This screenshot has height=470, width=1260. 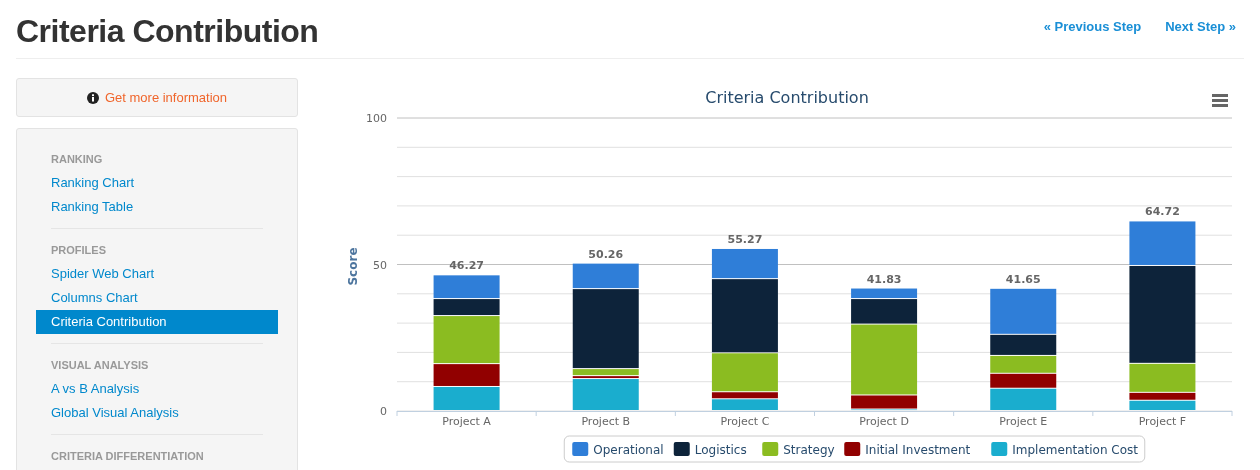 What do you see at coordinates (1023, 421) in the screenshot?
I see `x-tick-label: Project E` at bounding box center [1023, 421].